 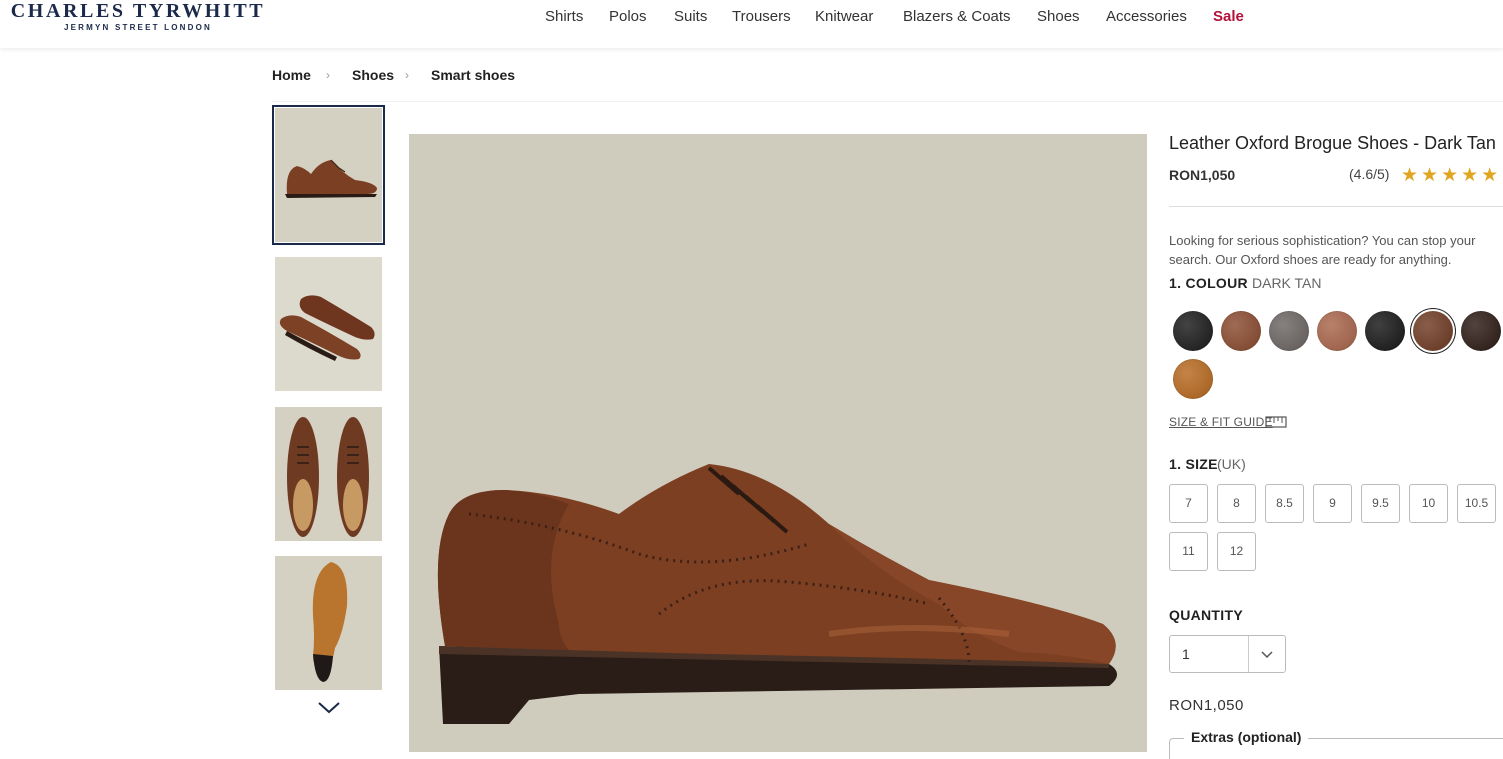 What do you see at coordinates (373, 75) in the screenshot?
I see `breadcrumb-shoes: Shoes` at bounding box center [373, 75].